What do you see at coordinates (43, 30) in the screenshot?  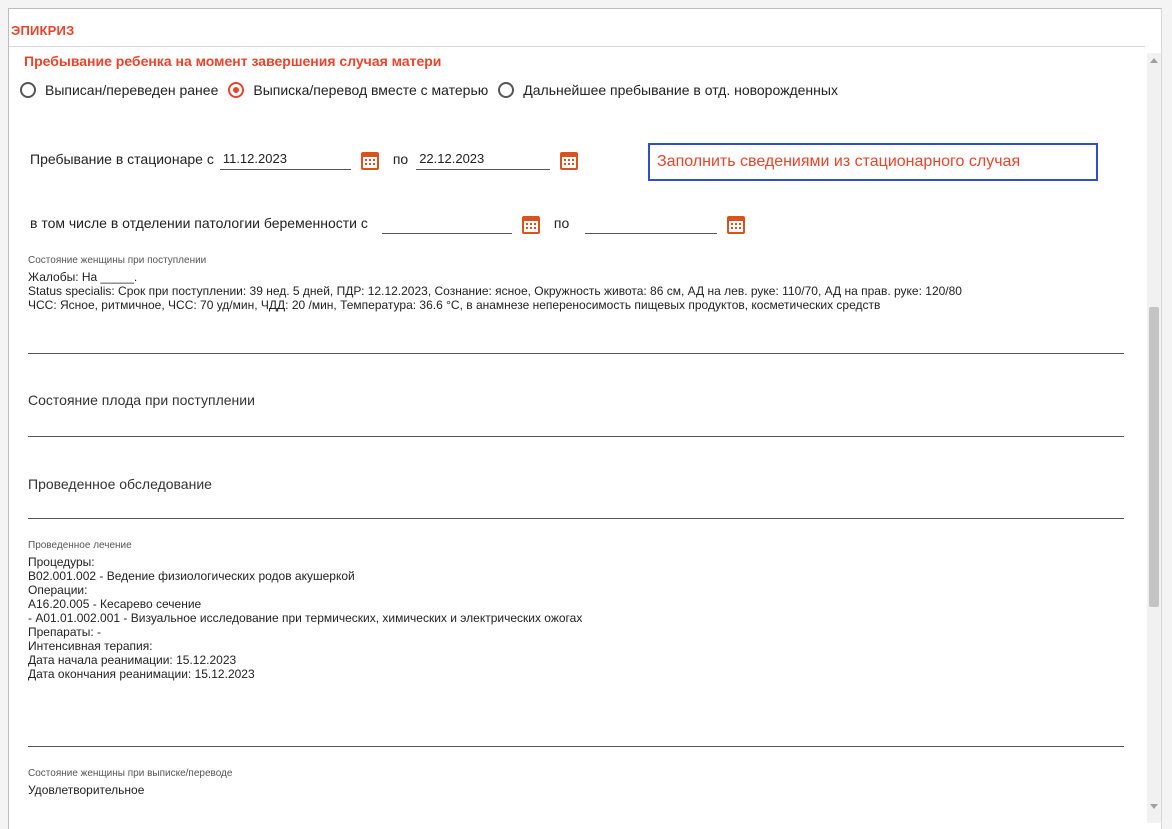 I see `section-title: ЭПИКРИЗ` at bounding box center [43, 30].